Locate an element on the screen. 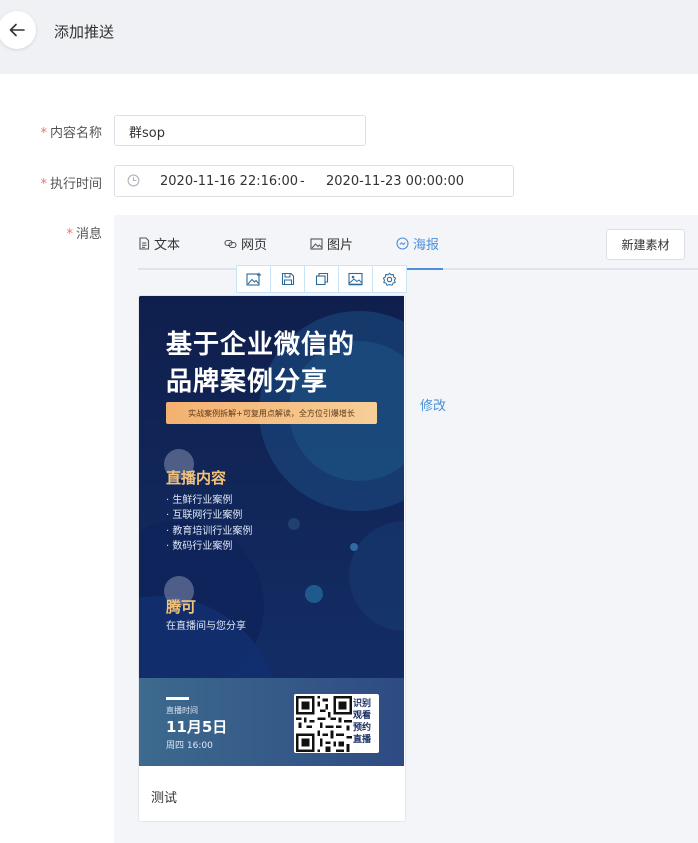 The image size is (698, 843). date-start-value: 2020-11-16 22:16:00 is located at coordinates (229, 181).